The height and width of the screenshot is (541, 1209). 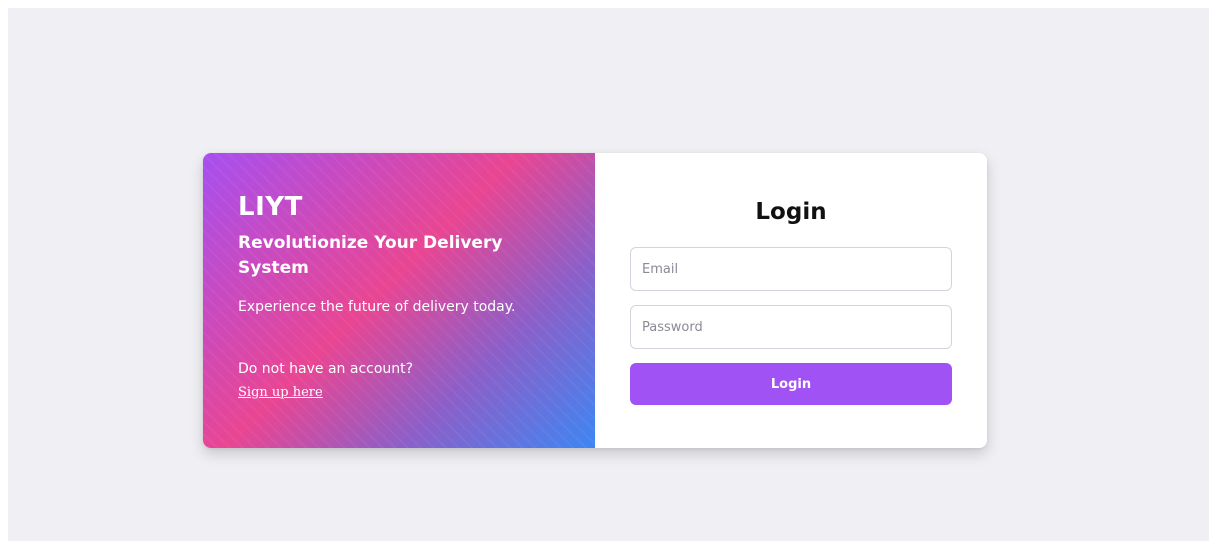 What do you see at coordinates (270, 207) in the screenshot?
I see `brand-name: LIYT` at bounding box center [270, 207].